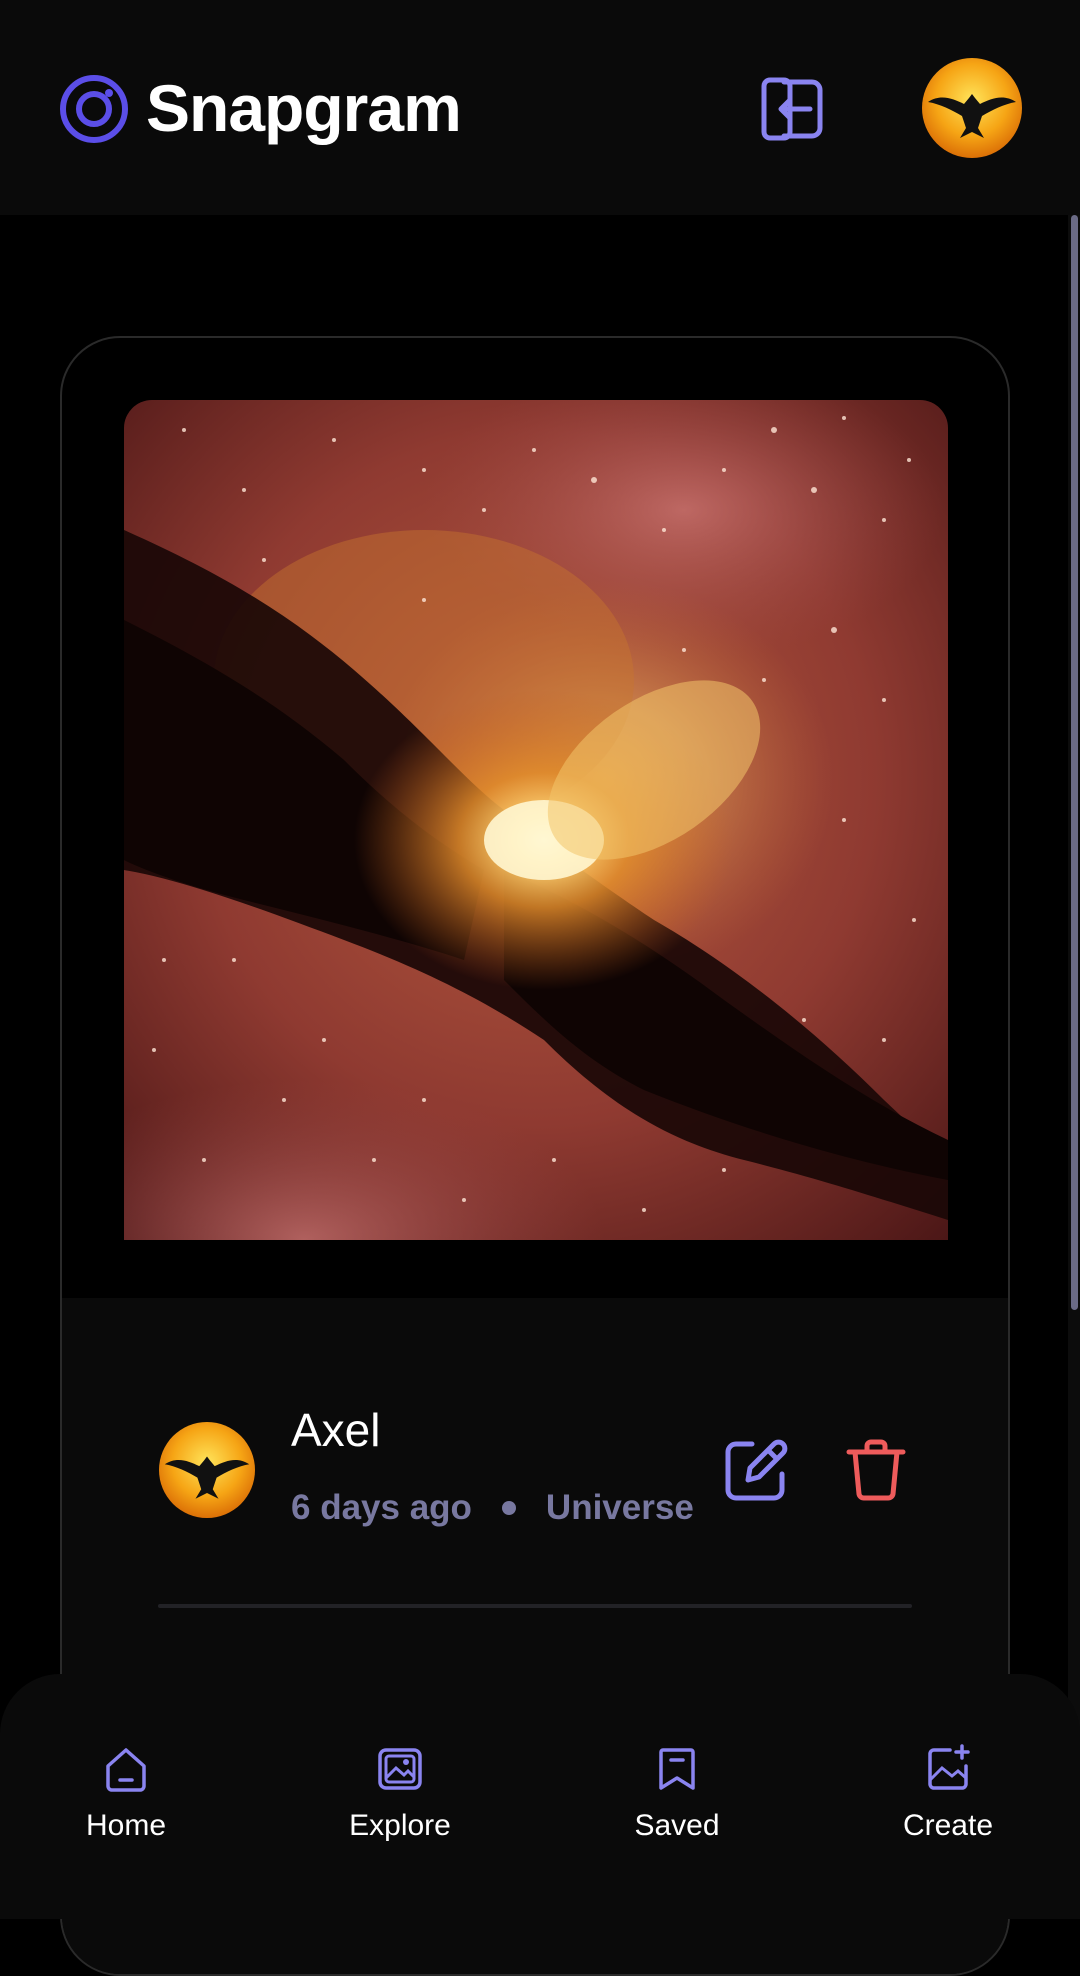 This screenshot has width=1080, height=1976. What do you see at coordinates (677, 1769) in the screenshot?
I see `bookmark-icon` at bounding box center [677, 1769].